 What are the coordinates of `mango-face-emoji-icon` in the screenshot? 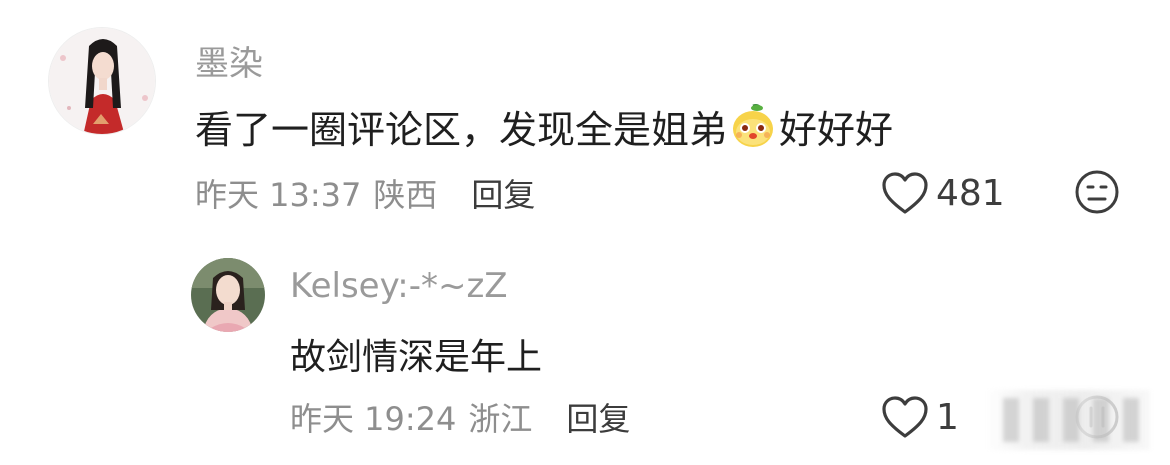 It's located at (753, 126).